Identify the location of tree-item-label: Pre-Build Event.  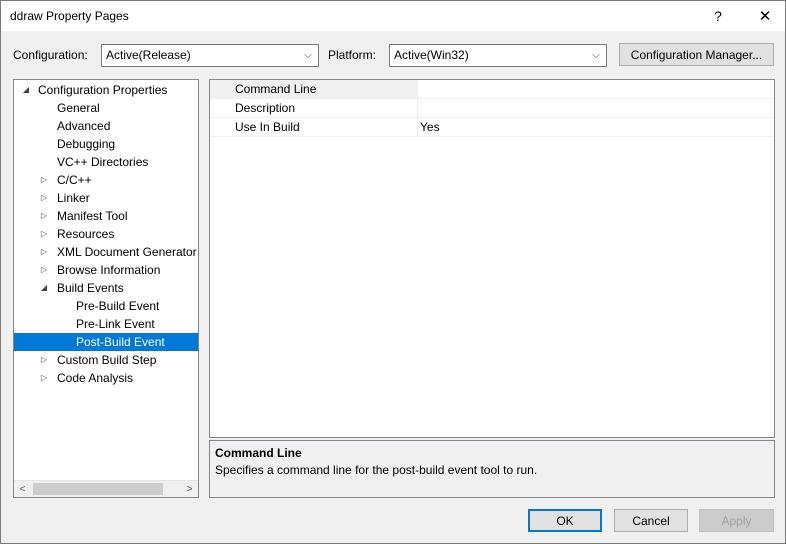
(118, 306).